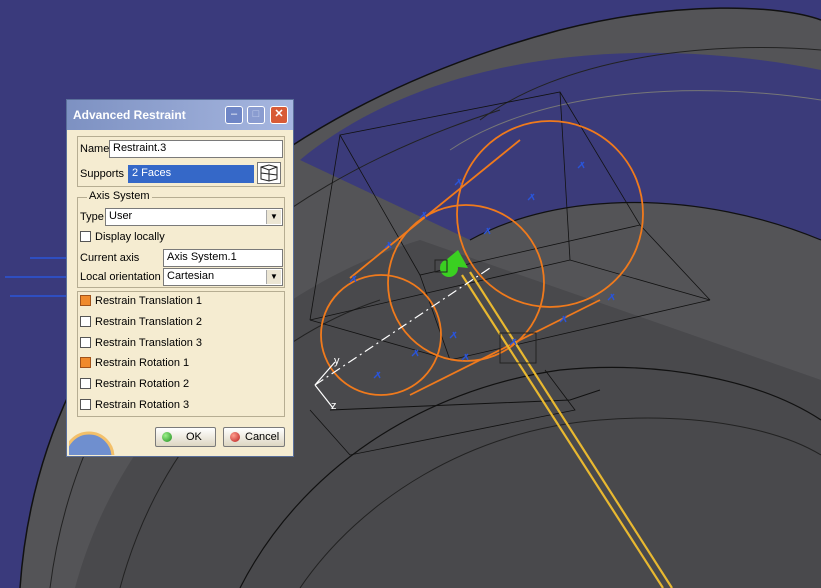  What do you see at coordinates (269, 173) in the screenshot?
I see `supports-select-icon` at bounding box center [269, 173].